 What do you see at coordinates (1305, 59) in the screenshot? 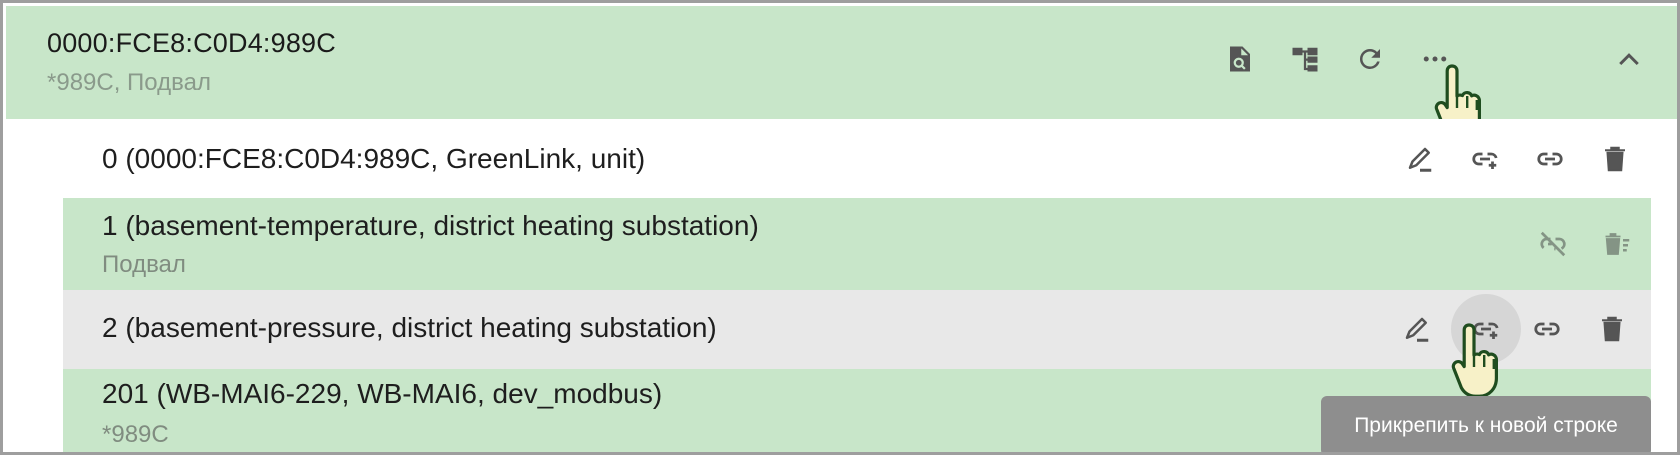
I see `tree-icon` at bounding box center [1305, 59].